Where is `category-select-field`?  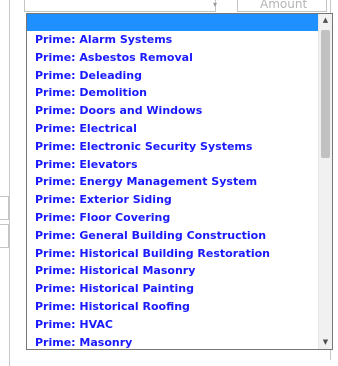 category-select-field is located at coordinates (120, 6).